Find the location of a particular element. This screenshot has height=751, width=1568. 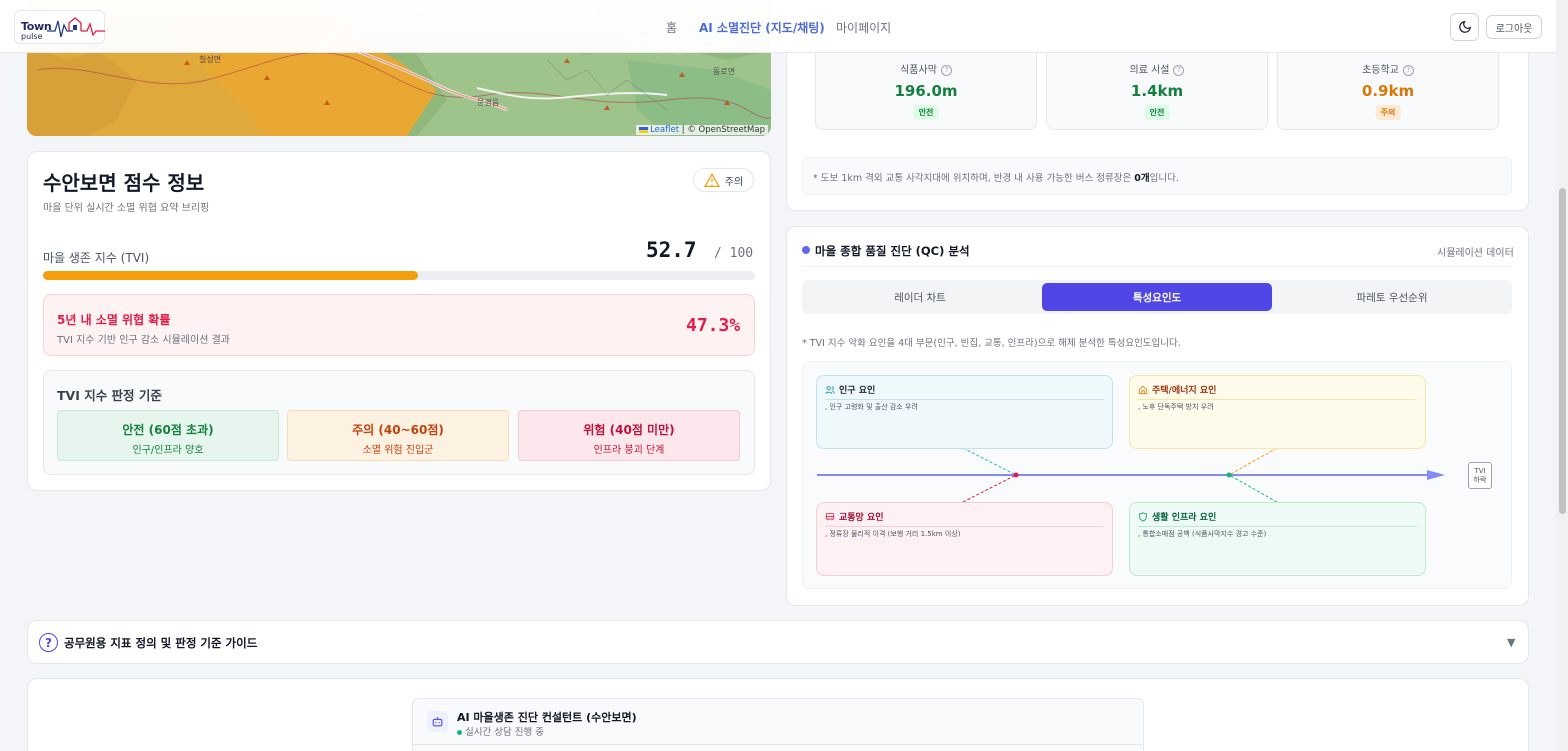

metric-value: 0.9km is located at coordinates (1388, 91).